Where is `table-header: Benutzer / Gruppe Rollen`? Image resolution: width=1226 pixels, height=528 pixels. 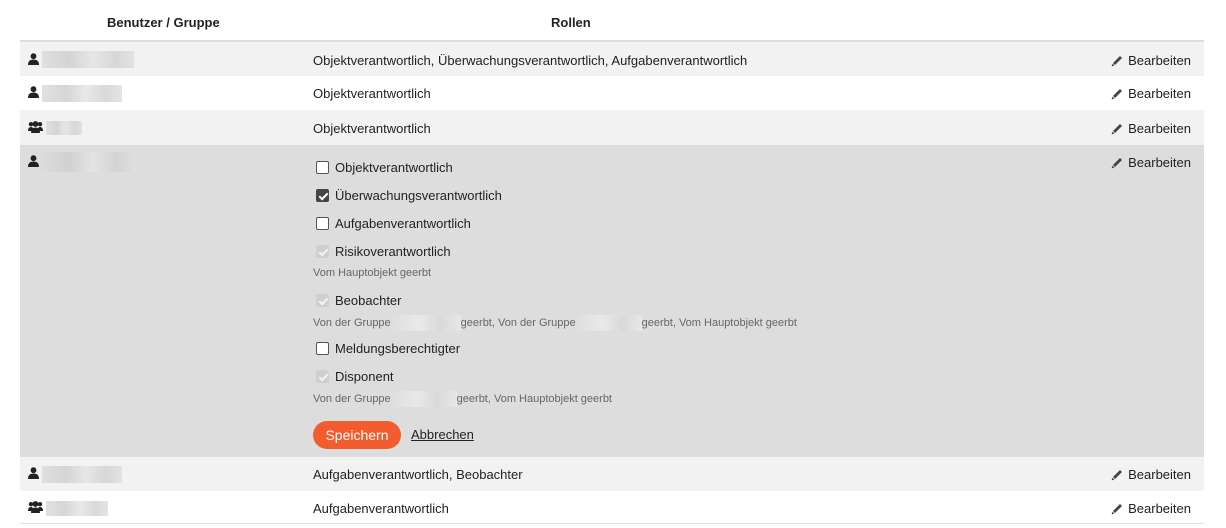 table-header: Benutzer / Gruppe Rollen is located at coordinates (612, 21).